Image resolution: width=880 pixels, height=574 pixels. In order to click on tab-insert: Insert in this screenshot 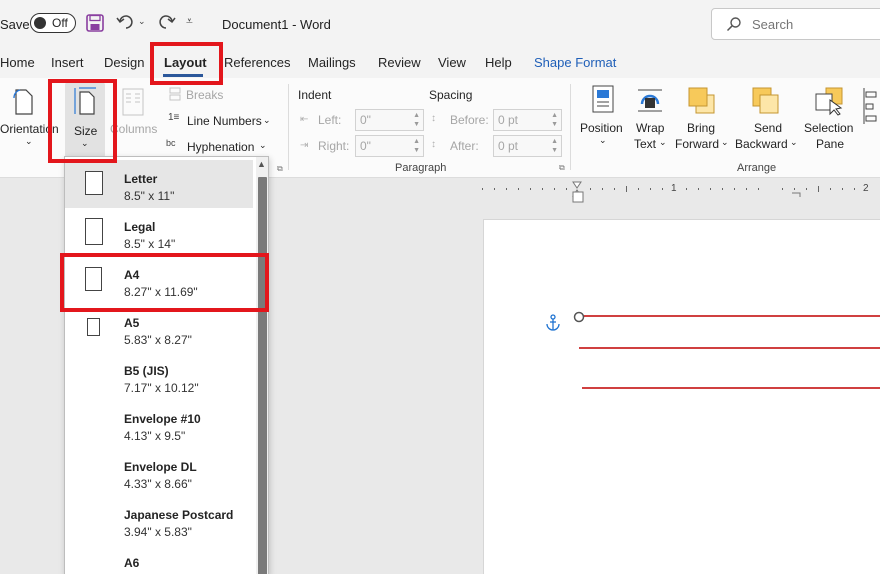, I will do `click(67, 62)`.